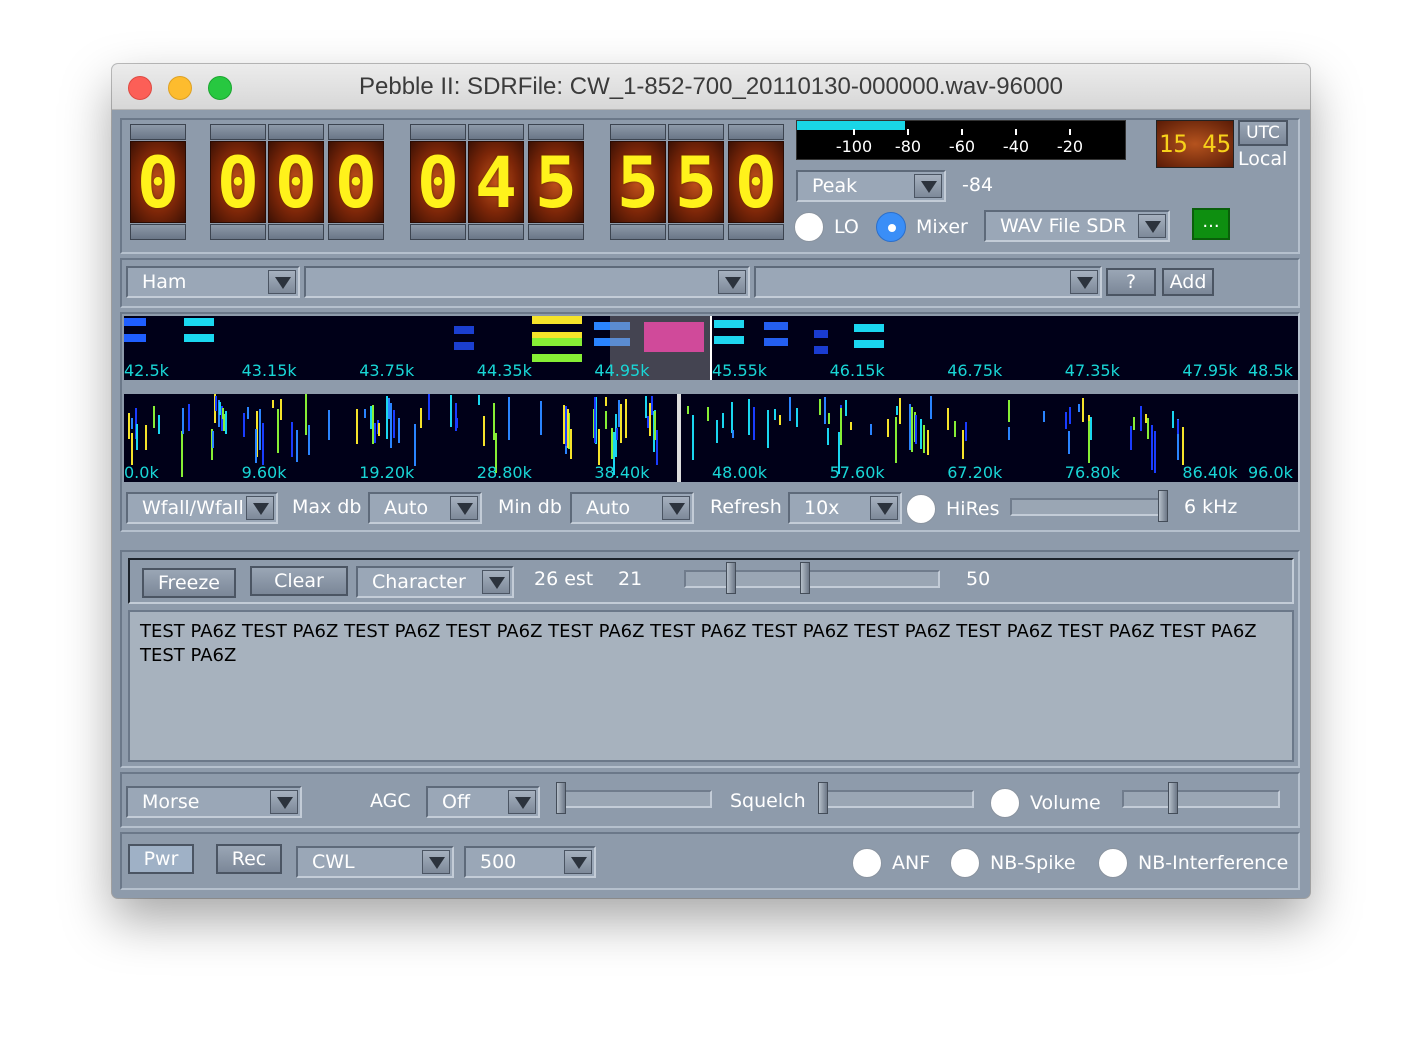 The width and height of the screenshot is (1422, 1060). Describe the element at coordinates (634, 799) in the screenshot. I see `agc-slider` at that location.